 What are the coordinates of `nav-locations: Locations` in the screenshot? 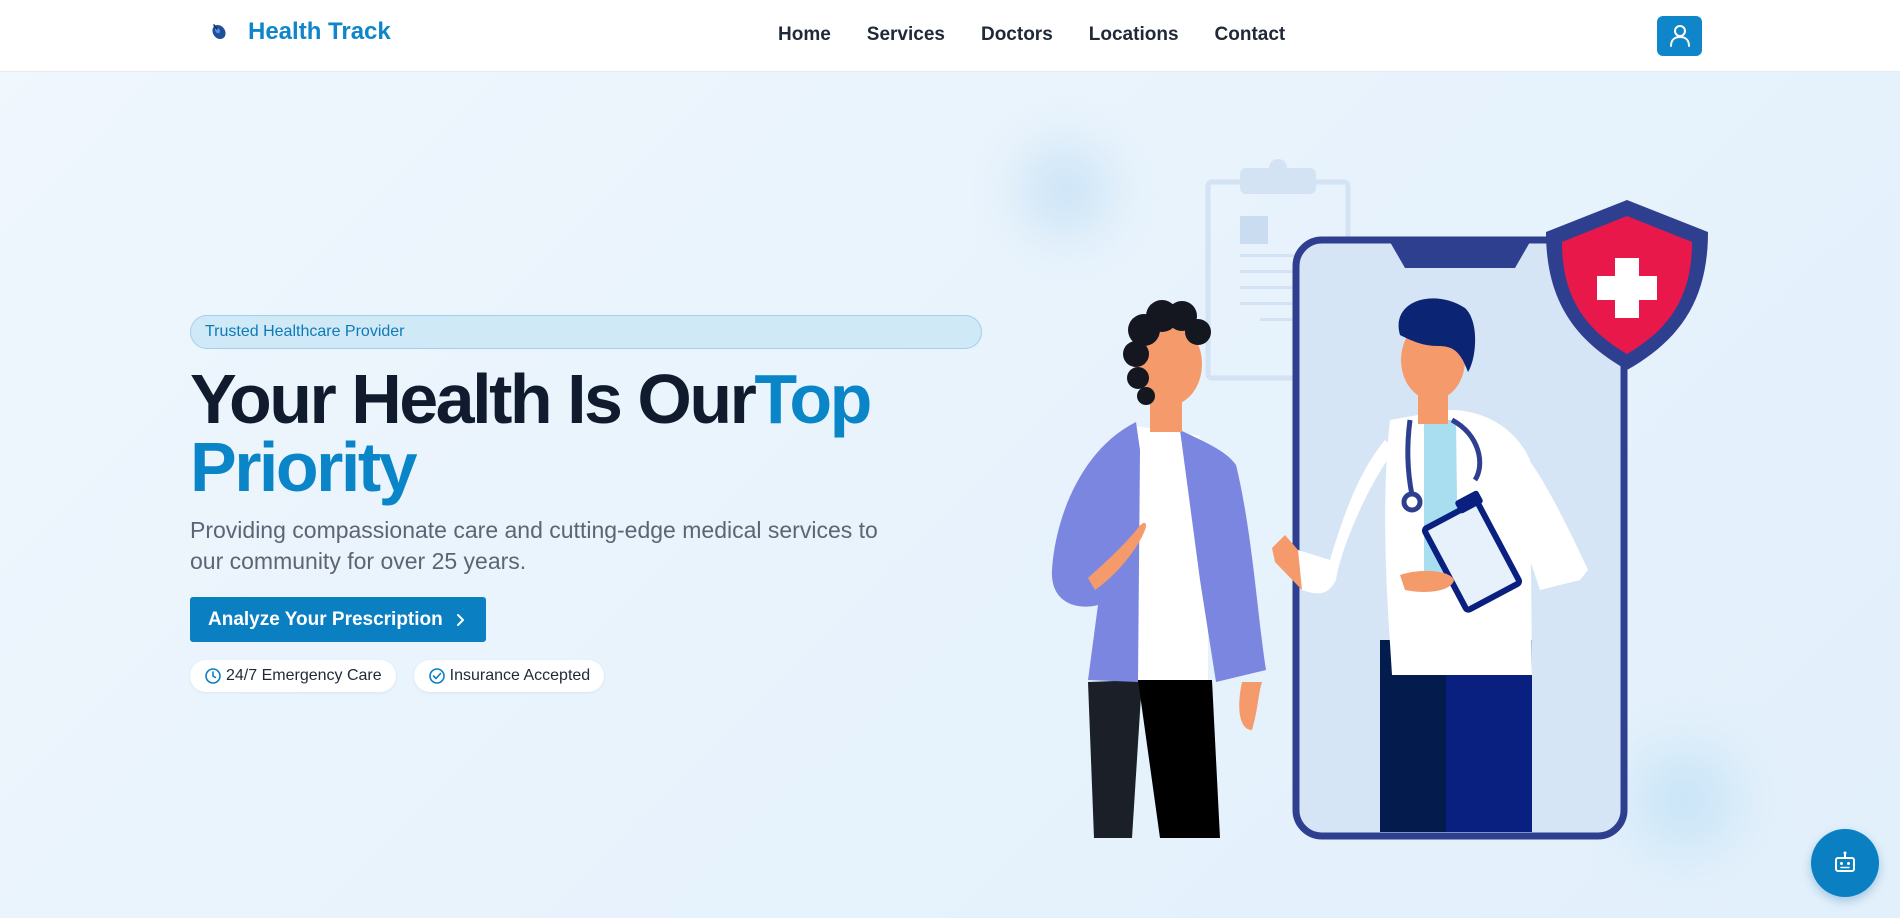 It's located at (1134, 35).